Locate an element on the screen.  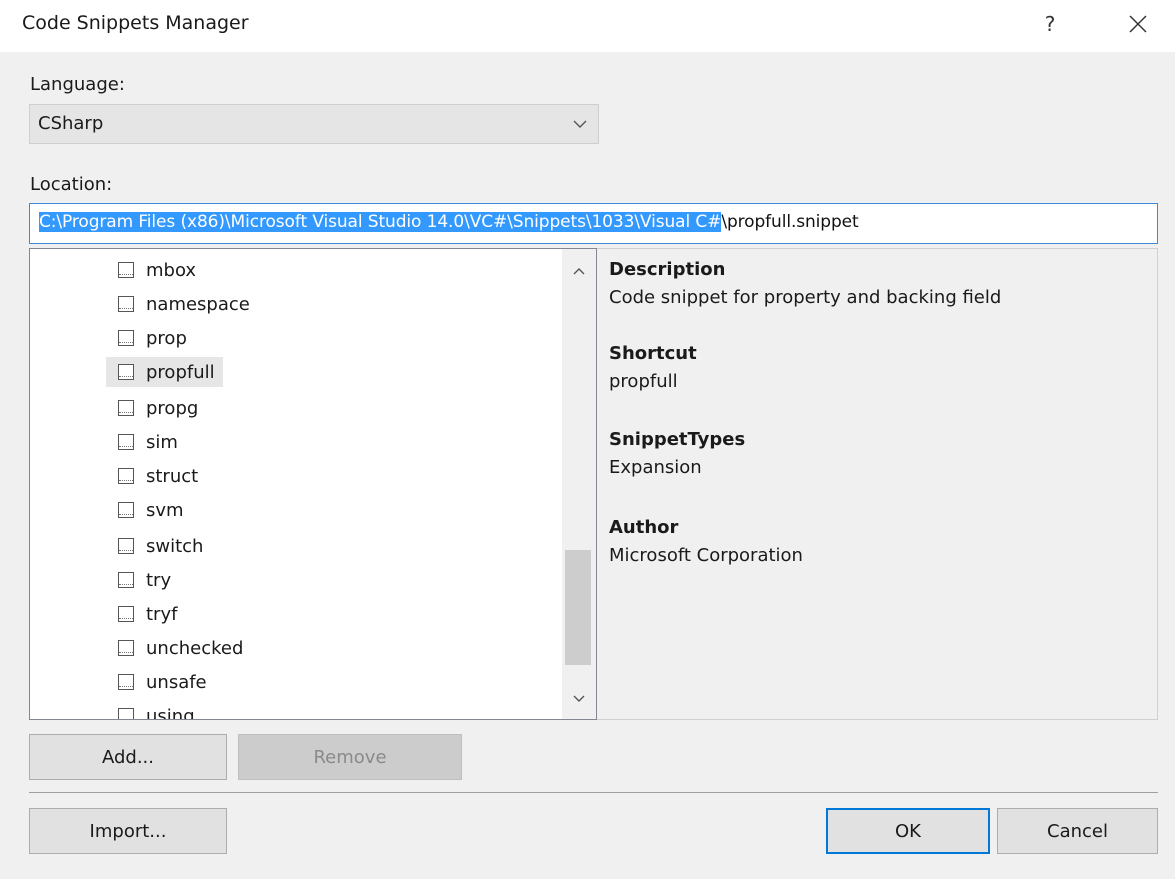
tree-item-label: svm is located at coordinates (165, 510).